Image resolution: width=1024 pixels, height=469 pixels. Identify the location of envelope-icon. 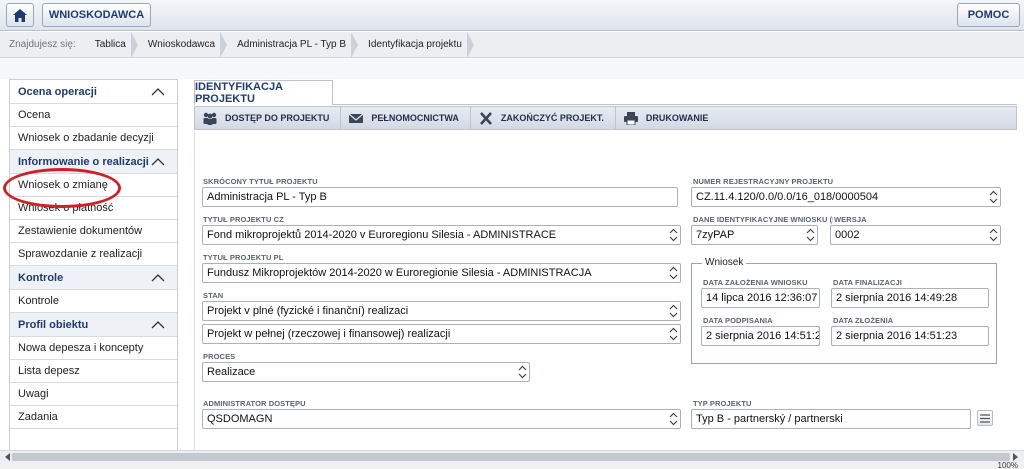
(356, 118).